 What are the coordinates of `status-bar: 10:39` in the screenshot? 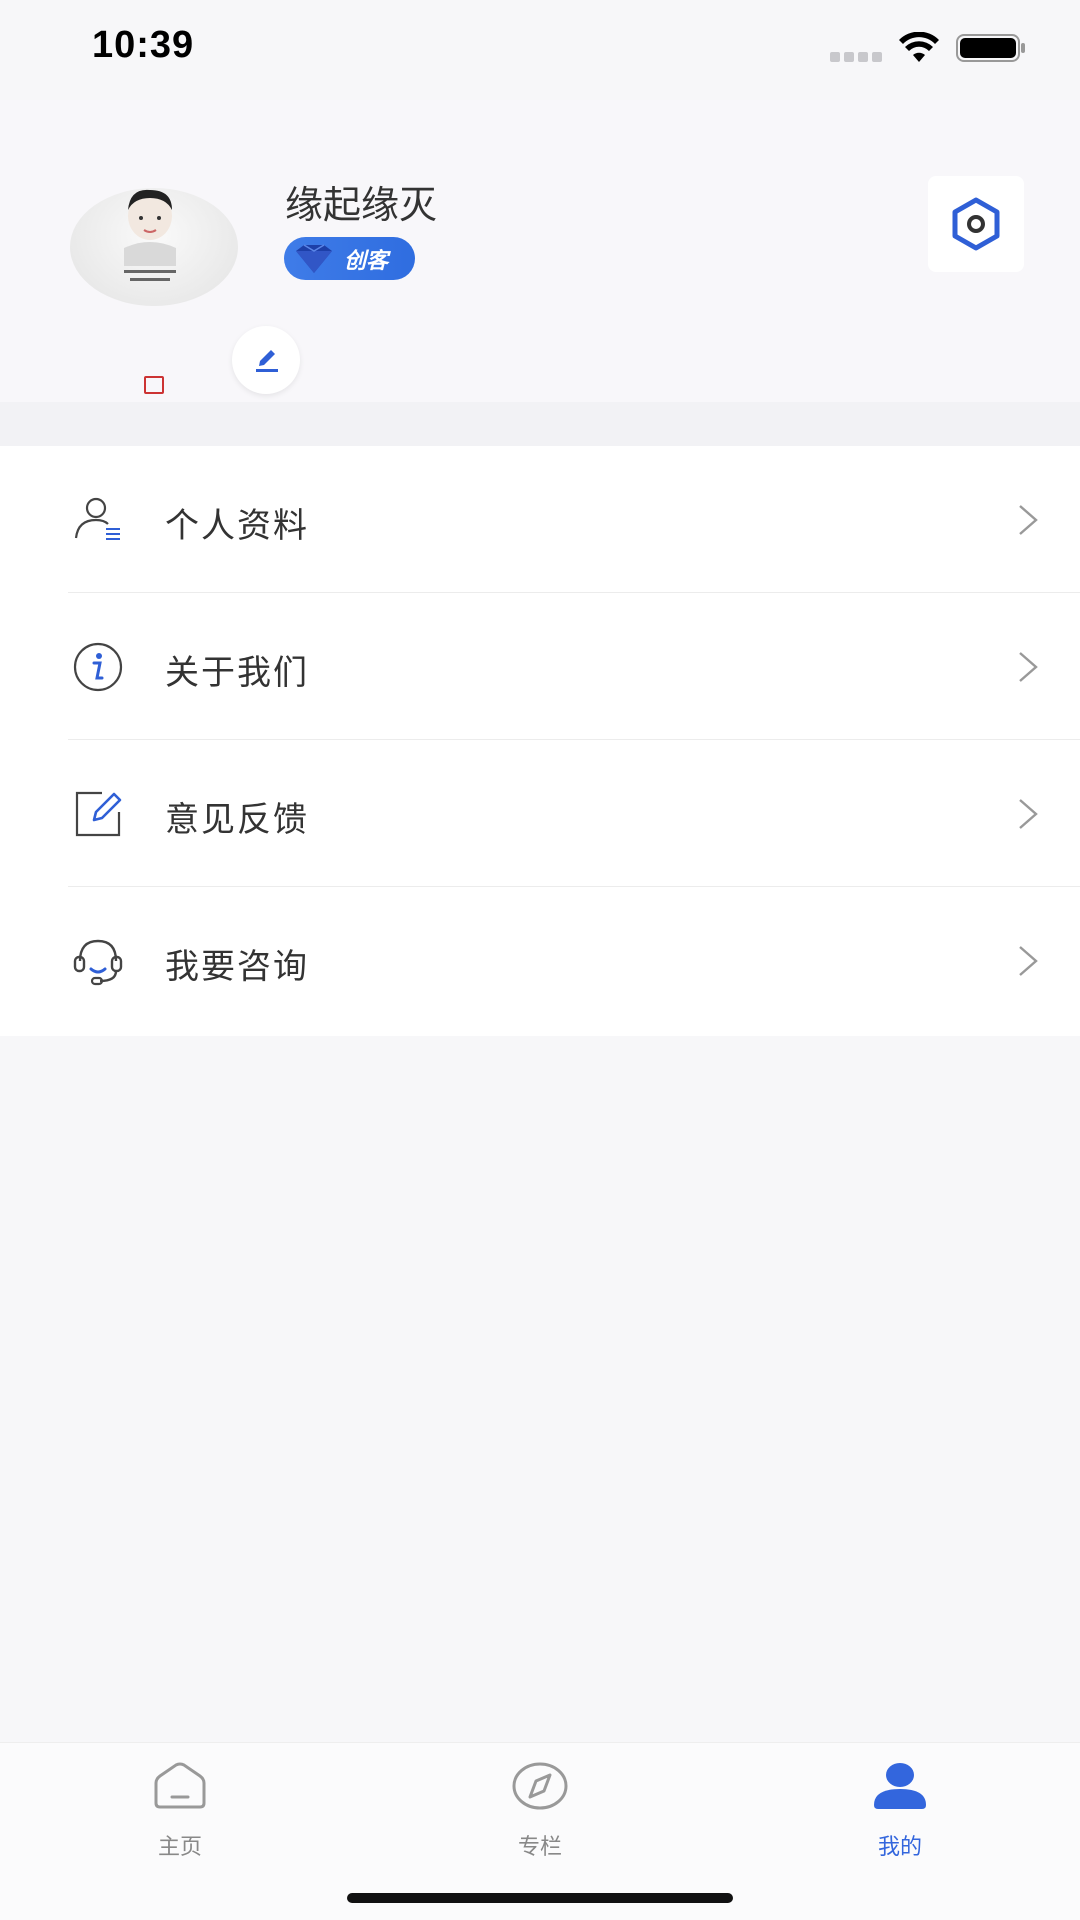 It's located at (540, 50).